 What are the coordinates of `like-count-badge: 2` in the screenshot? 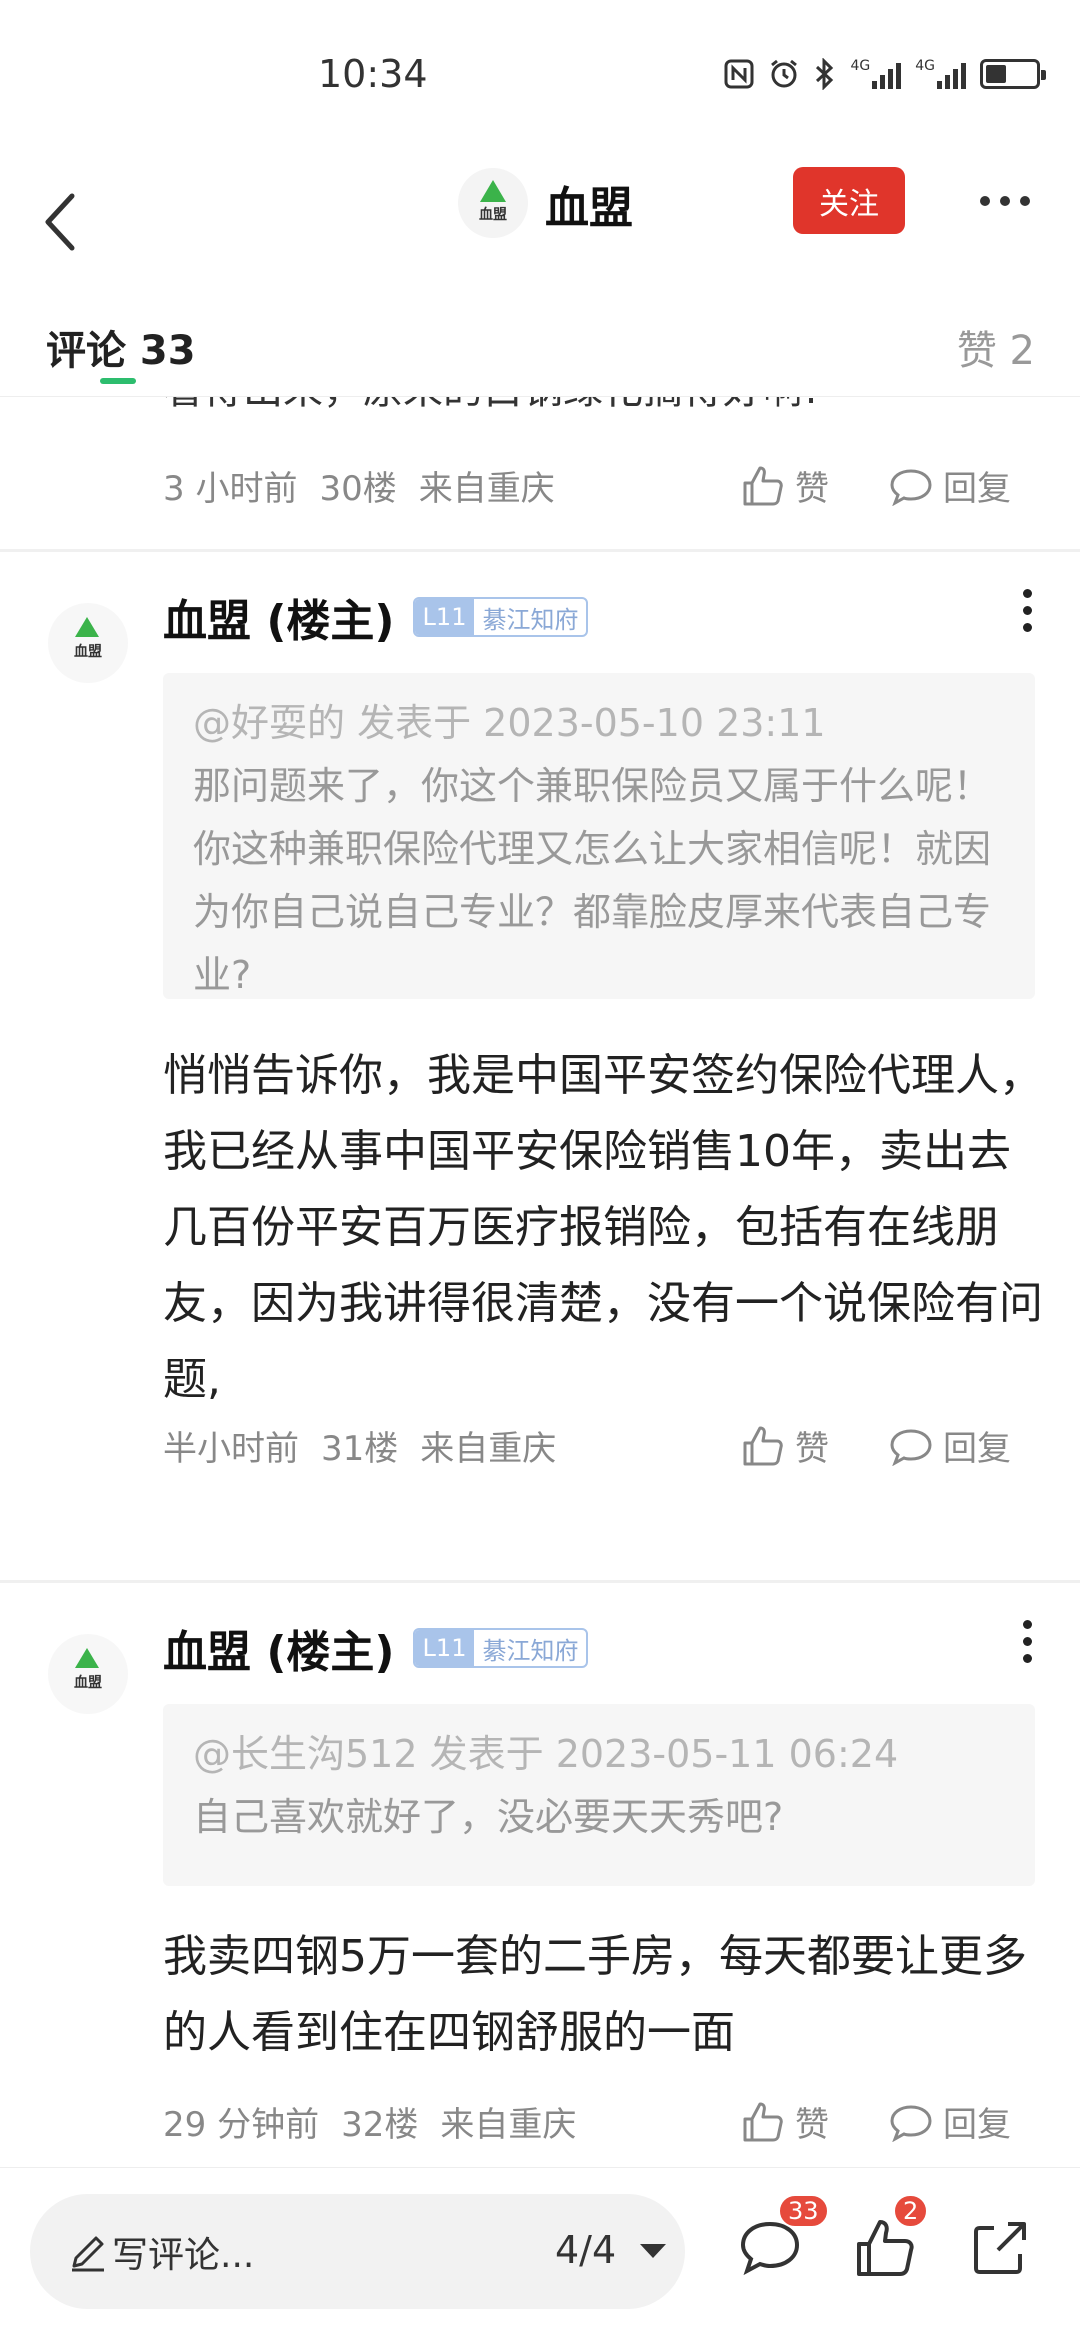 It's located at (911, 2211).